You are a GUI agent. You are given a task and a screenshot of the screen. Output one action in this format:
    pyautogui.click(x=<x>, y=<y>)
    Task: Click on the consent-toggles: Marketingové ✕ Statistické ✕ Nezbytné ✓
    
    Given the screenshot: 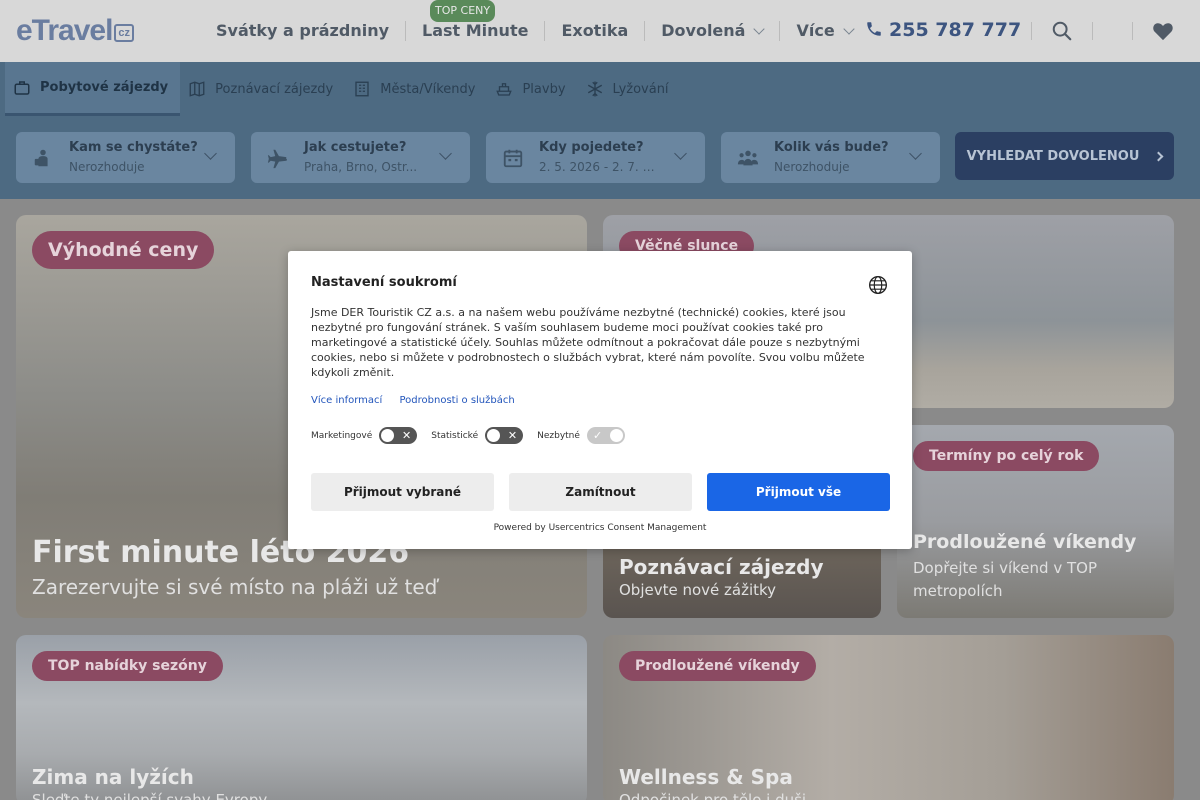 What is the action you would take?
    pyautogui.click(x=475, y=435)
    